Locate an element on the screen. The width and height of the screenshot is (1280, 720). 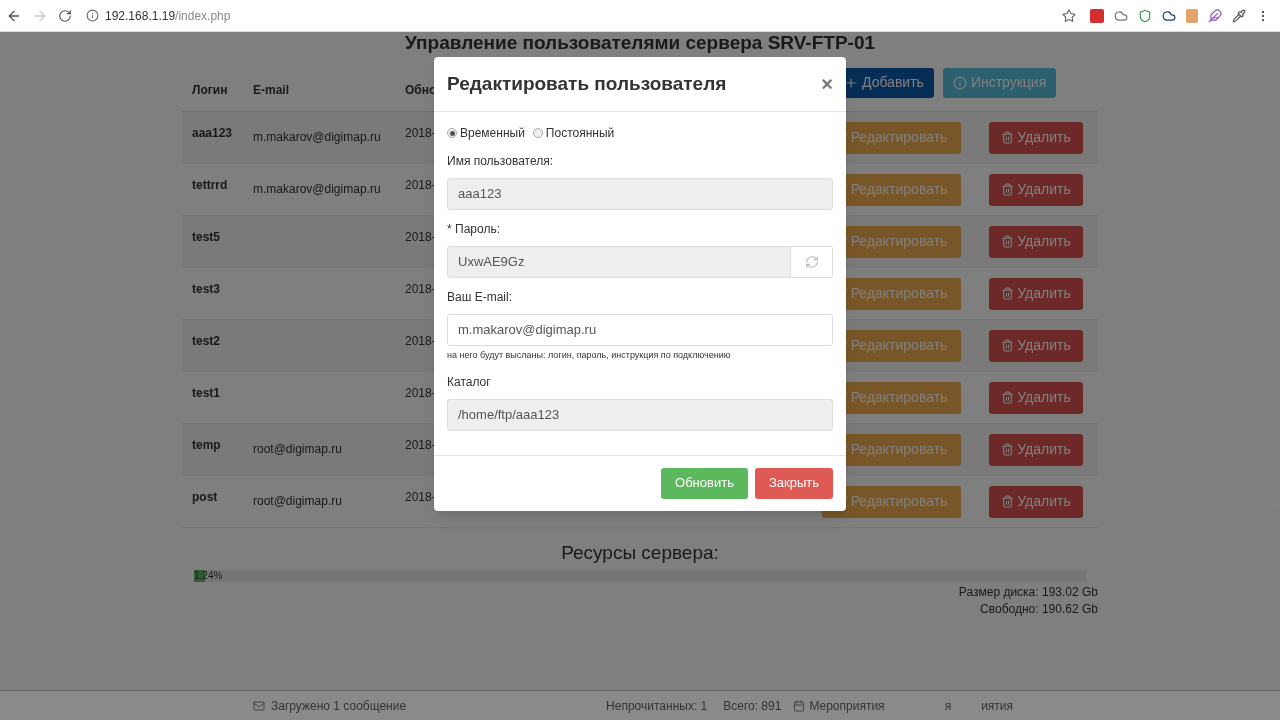
account-type-radio: Постоянный is located at coordinates (573, 133).